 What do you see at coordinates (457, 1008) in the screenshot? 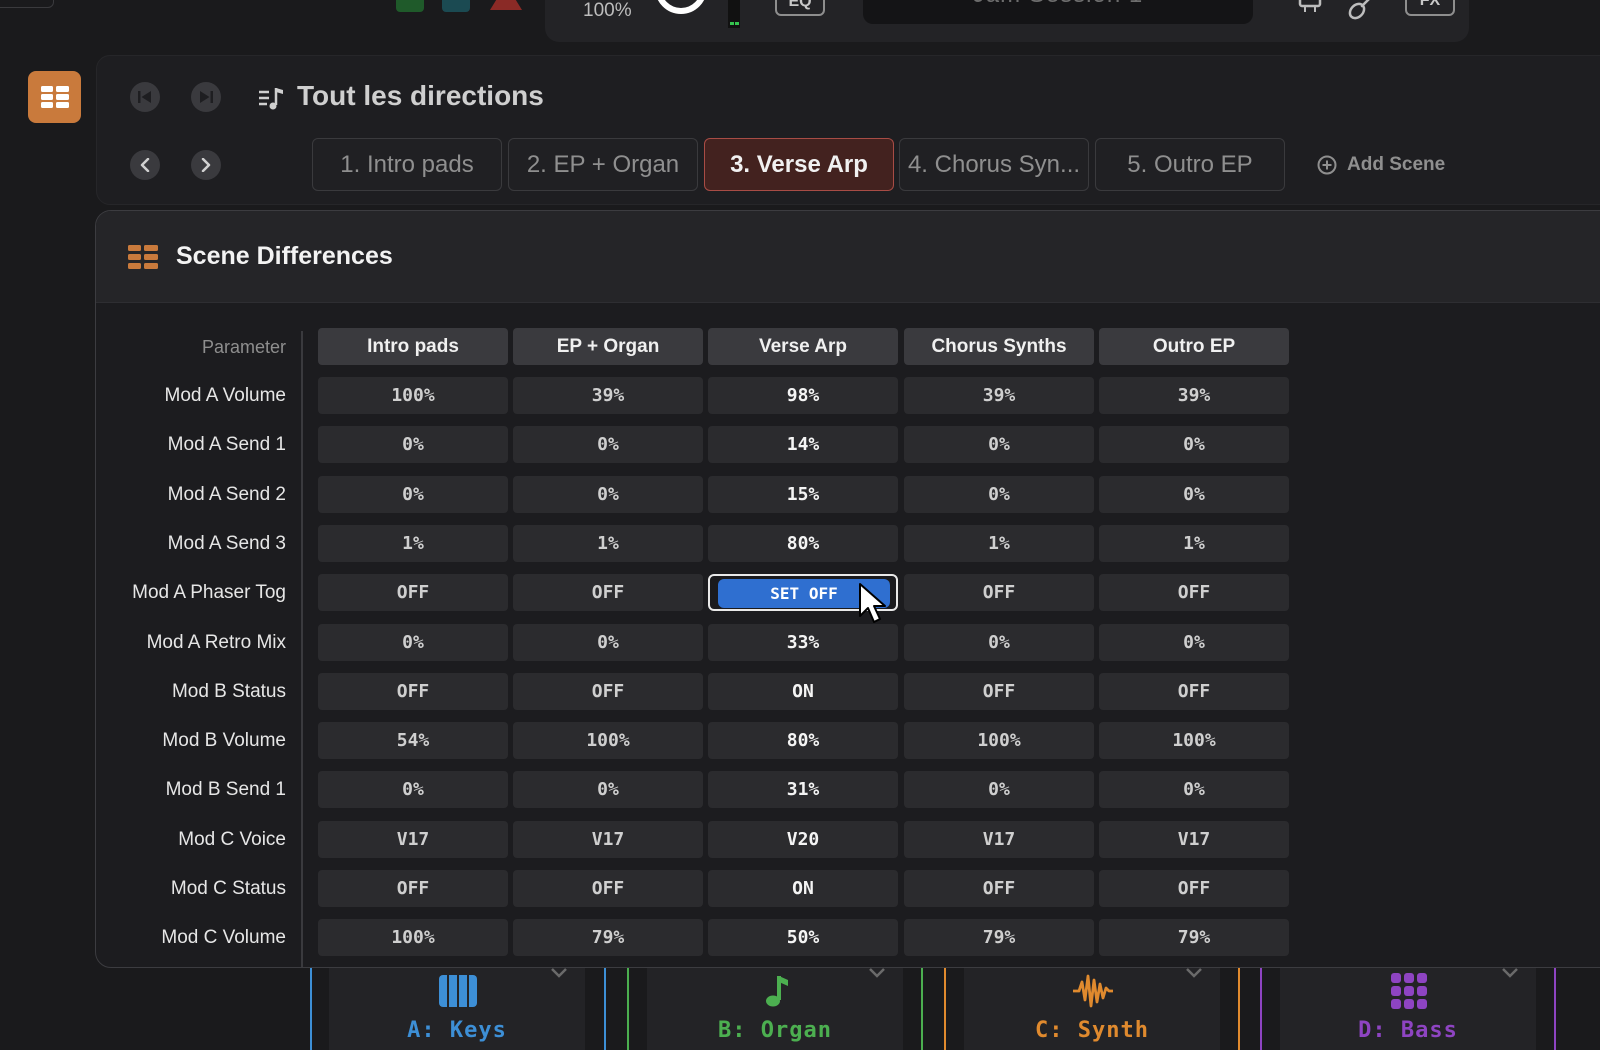
I see `module-a-keys: A: Keys` at bounding box center [457, 1008].